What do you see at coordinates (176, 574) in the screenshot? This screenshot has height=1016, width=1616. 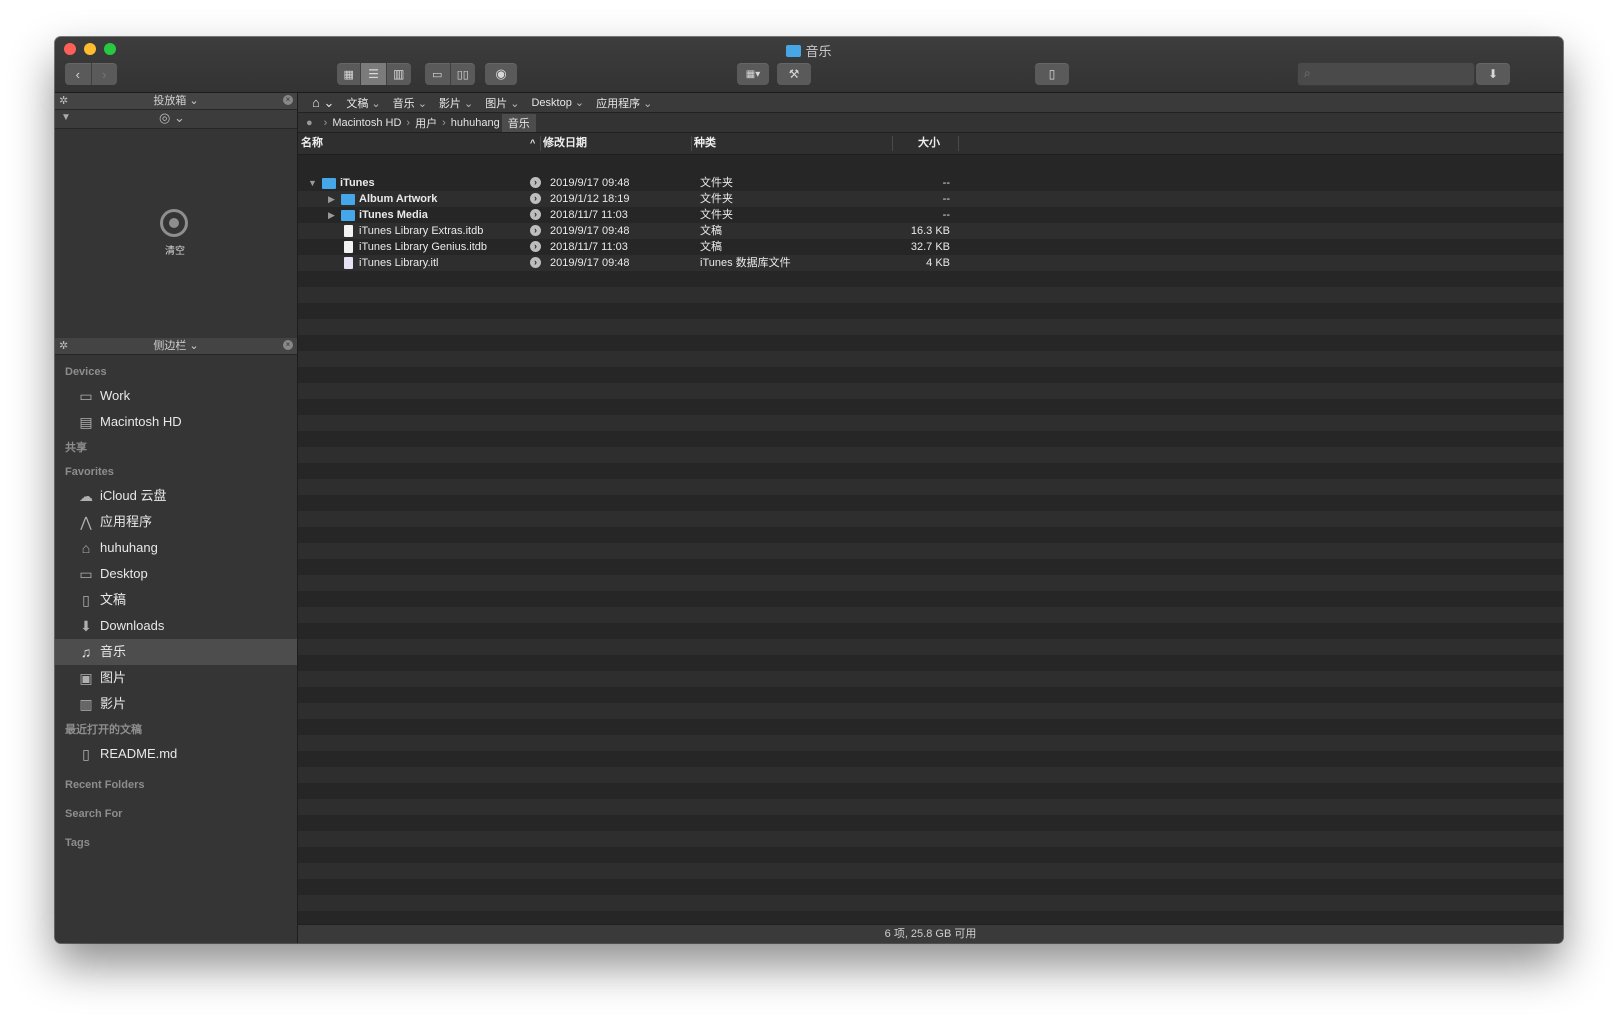 I see `sidebar-item-desktop: ▭ Desktop` at bounding box center [176, 574].